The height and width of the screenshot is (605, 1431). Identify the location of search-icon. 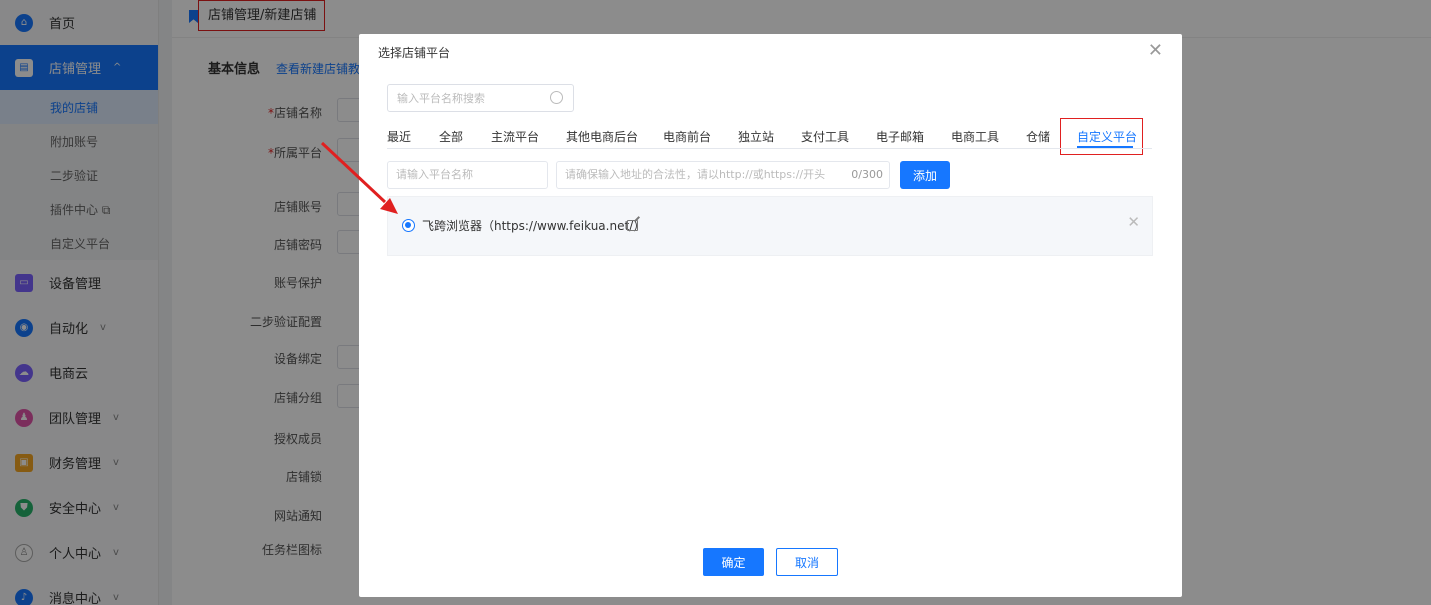
(556, 97).